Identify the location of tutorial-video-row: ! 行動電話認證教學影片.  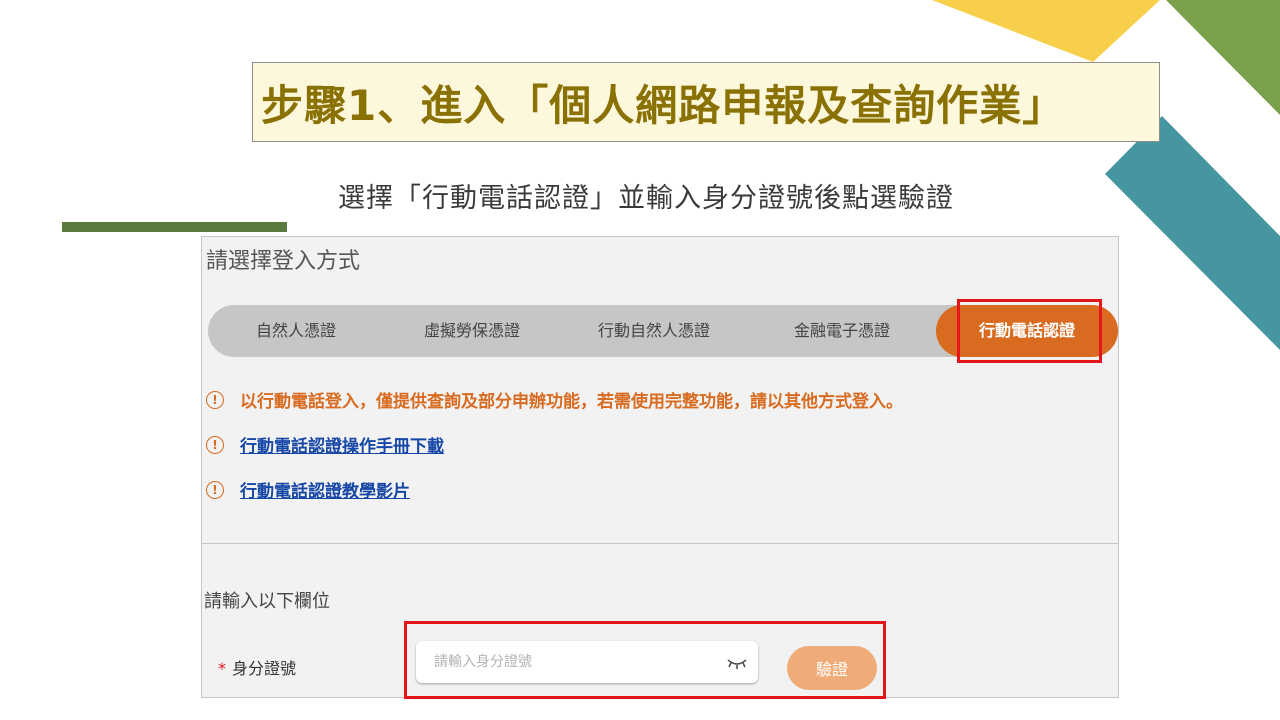
(308, 489).